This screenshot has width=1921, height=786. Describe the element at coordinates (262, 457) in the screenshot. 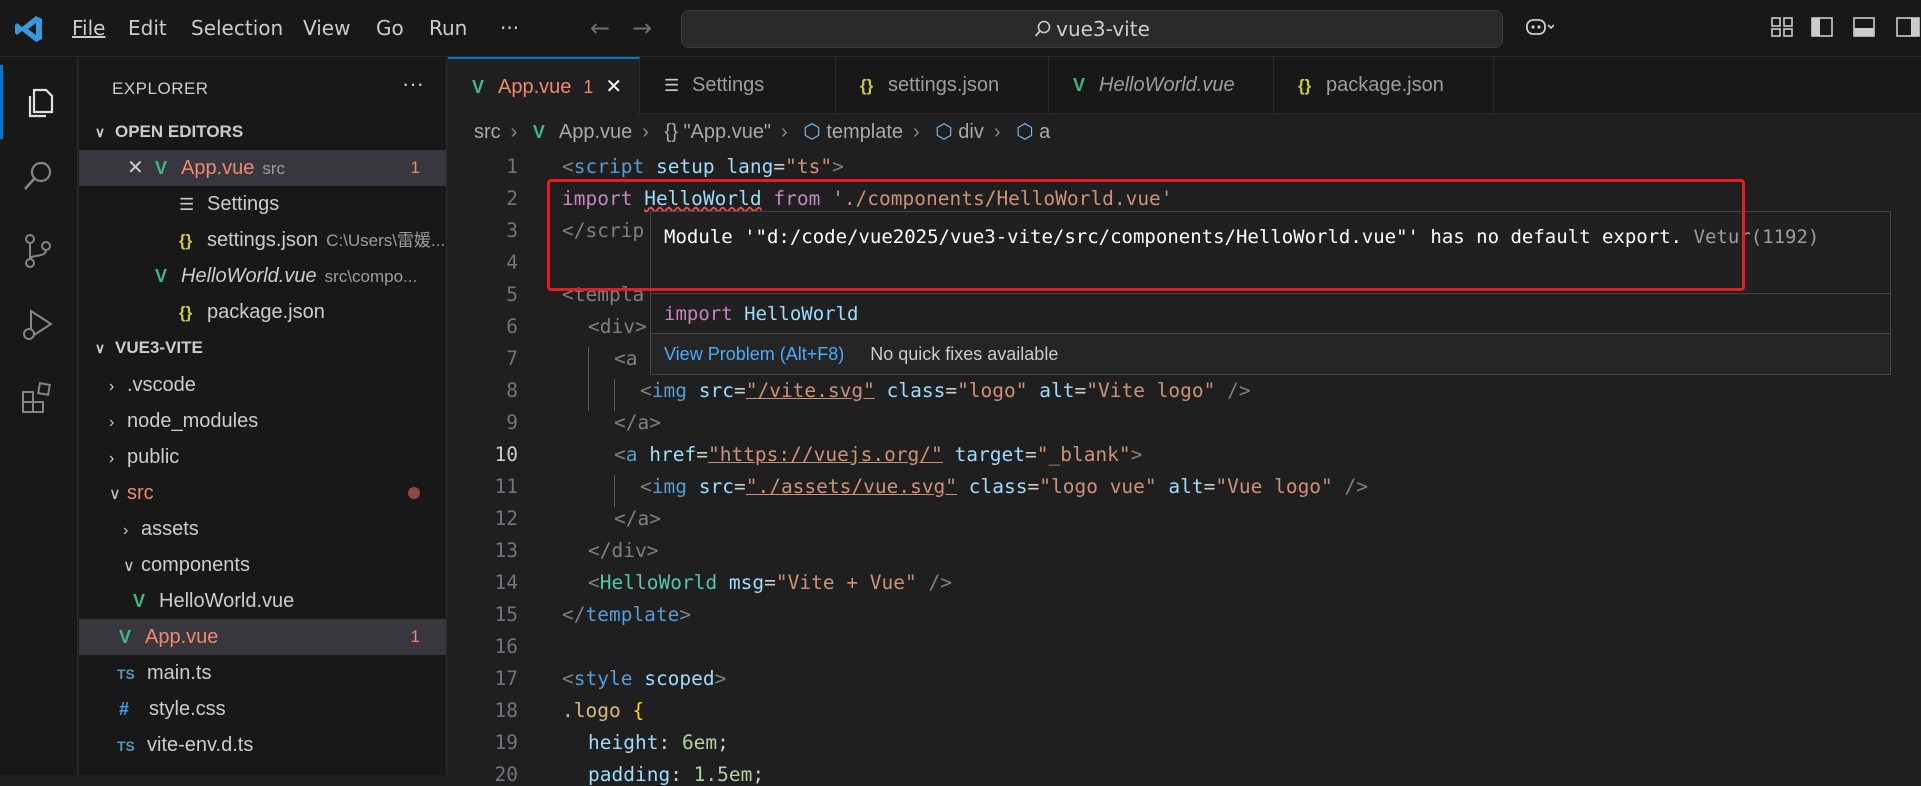

I see `tree-folder-public: › public` at that location.